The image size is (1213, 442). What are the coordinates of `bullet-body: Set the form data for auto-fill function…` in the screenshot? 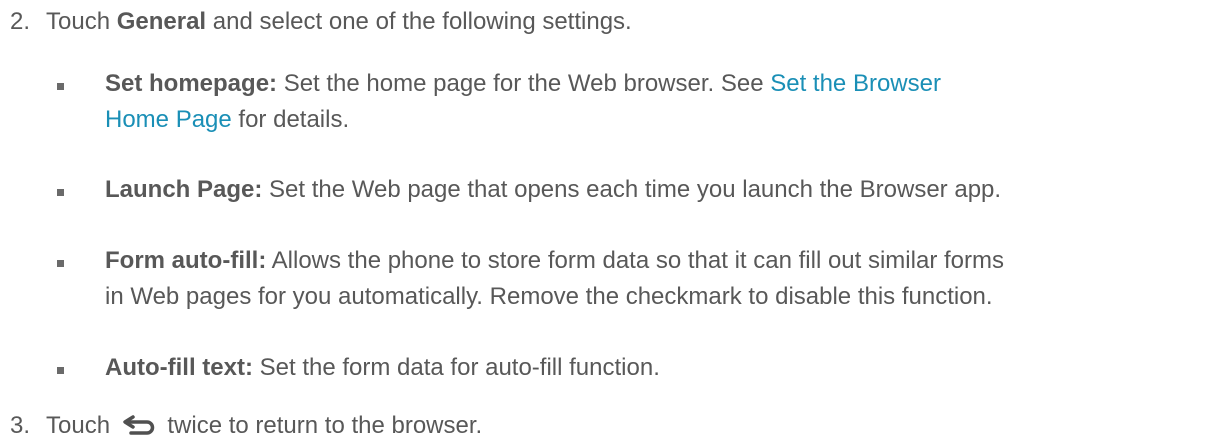 It's located at (456, 367).